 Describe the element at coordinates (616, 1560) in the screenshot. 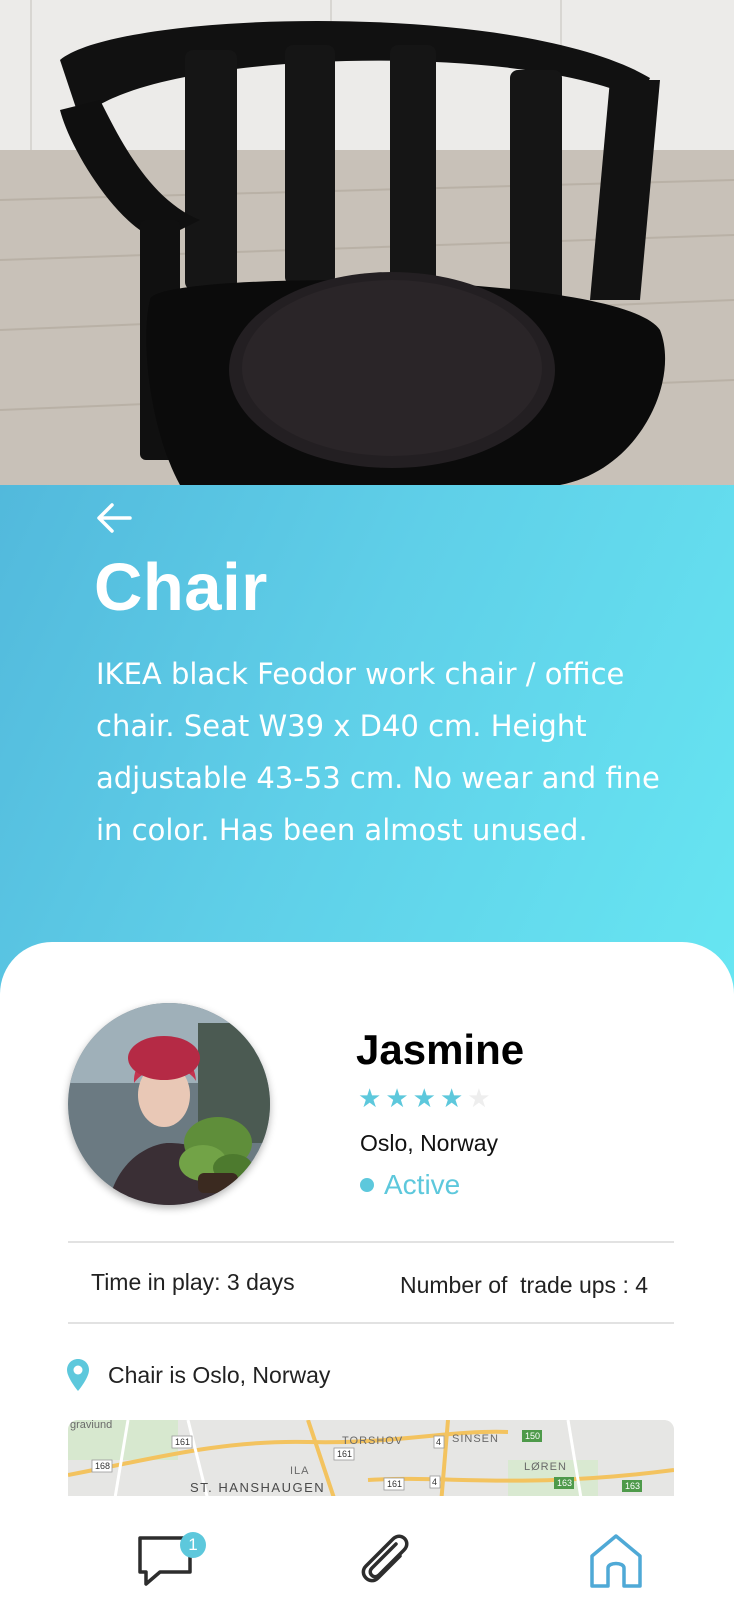

I see `home-icon` at that location.